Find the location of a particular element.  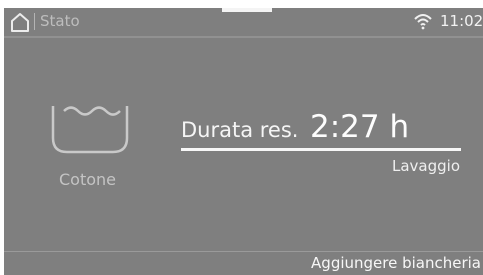

clock: 11:02 is located at coordinates (461, 21).